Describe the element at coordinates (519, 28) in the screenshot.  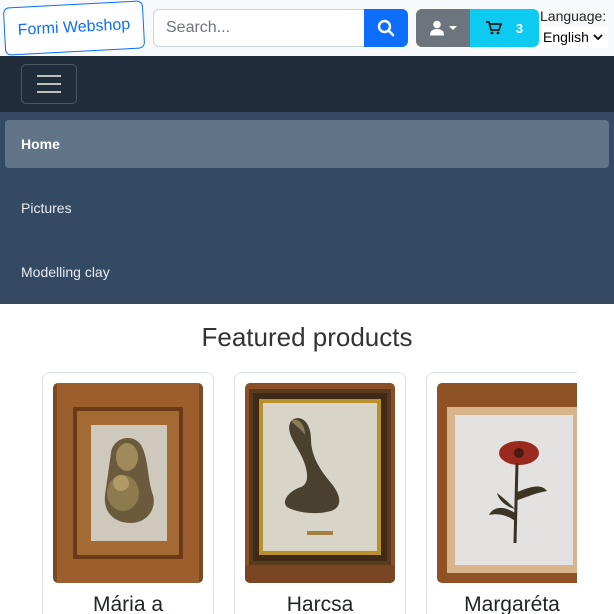
I see `cart-count-badge: 3` at that location.